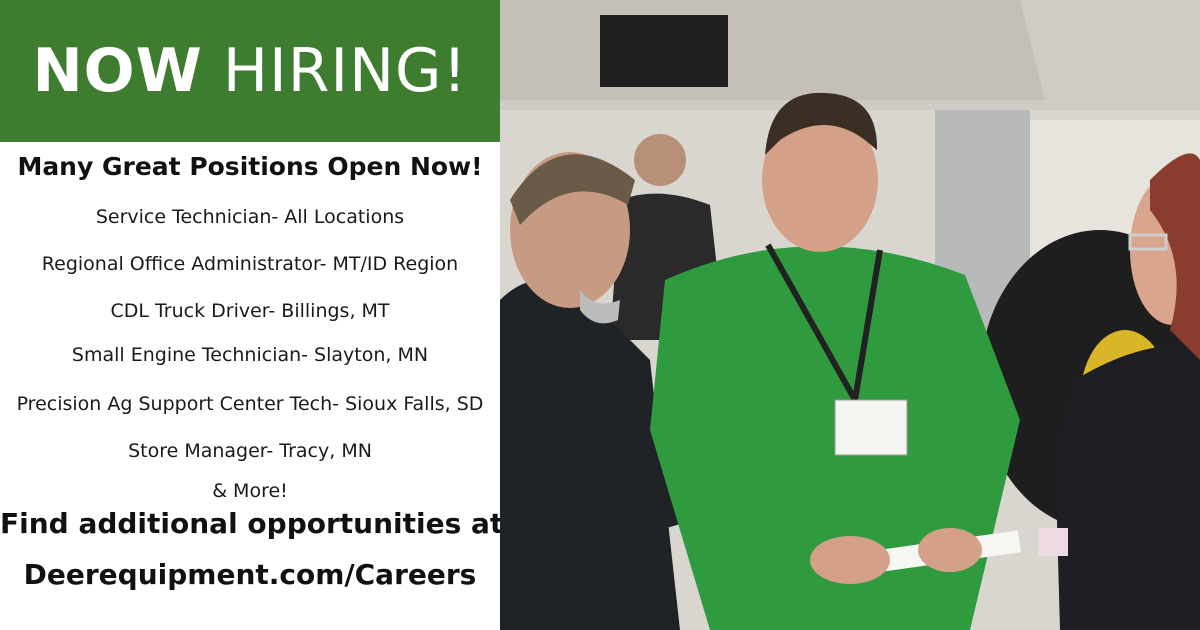 The height and width of the screenshot is (630, 1200). I want to click on right-woman-jacket, so click(1127, 487).